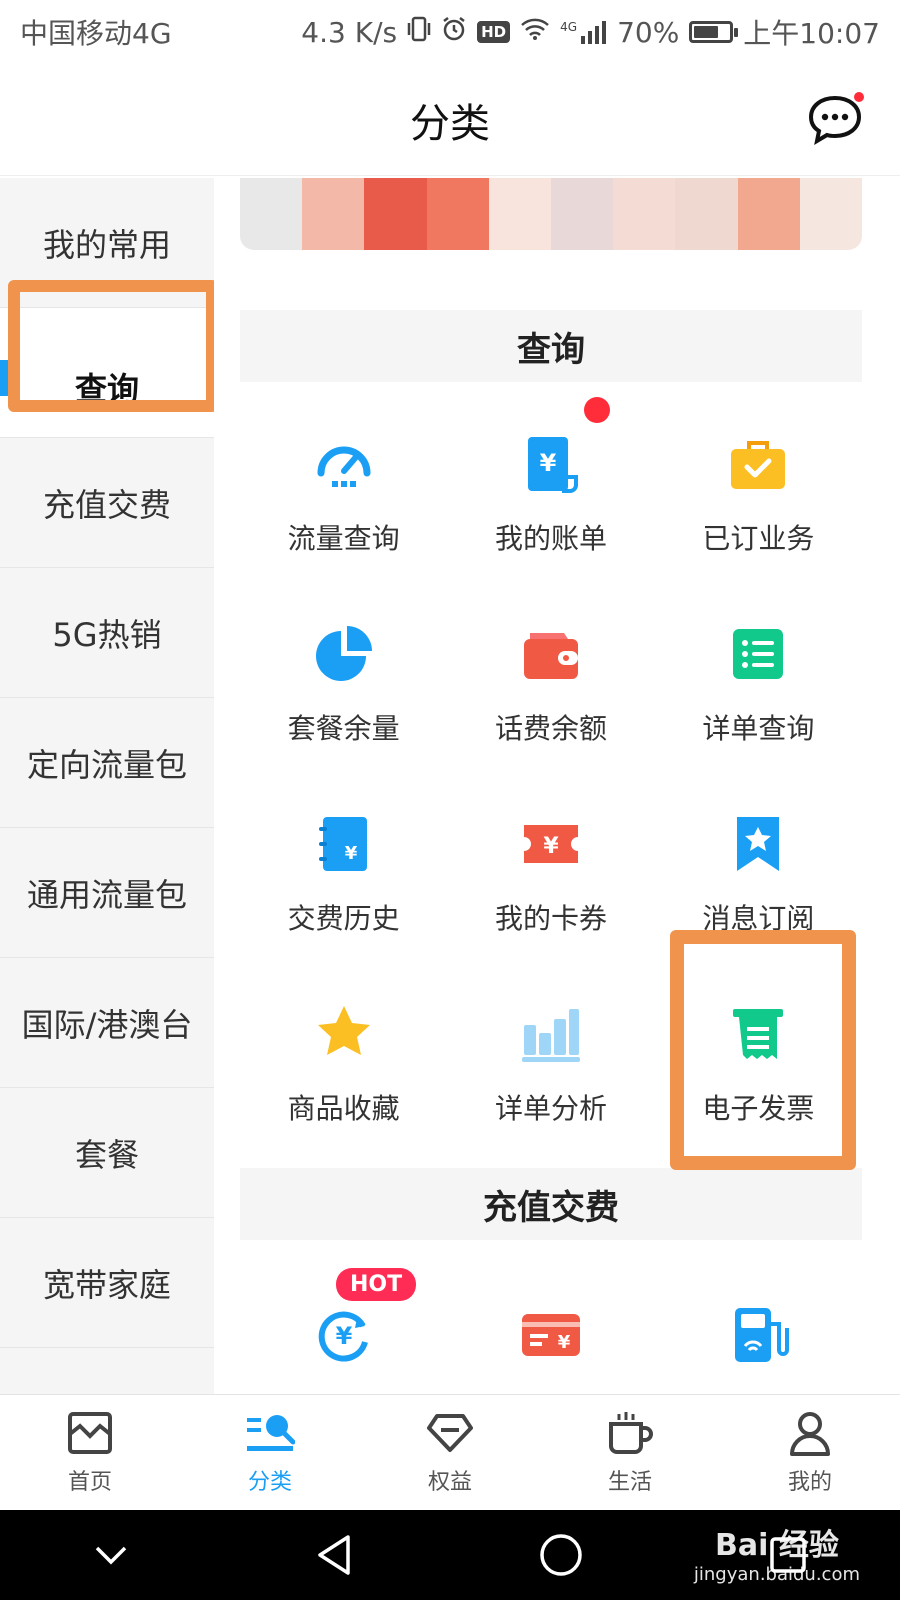 This screenshot has height=1600, width=900. I want to click on page-title: 分类, so click(450, 123).